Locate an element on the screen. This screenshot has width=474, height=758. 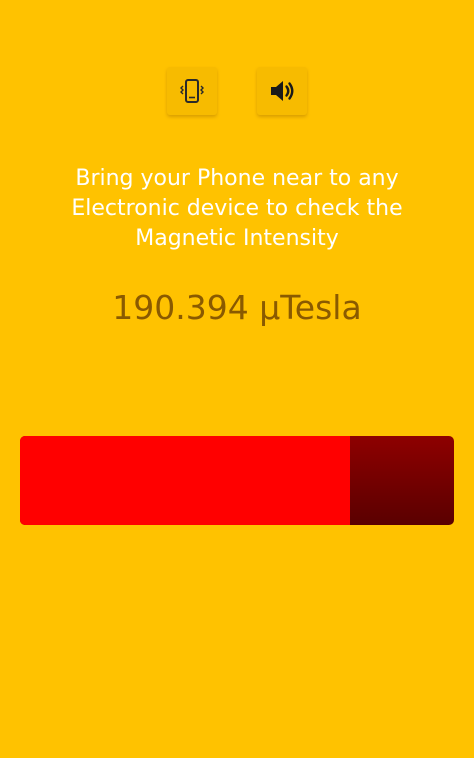
intensity-meter is located at coordinates (237, 480).